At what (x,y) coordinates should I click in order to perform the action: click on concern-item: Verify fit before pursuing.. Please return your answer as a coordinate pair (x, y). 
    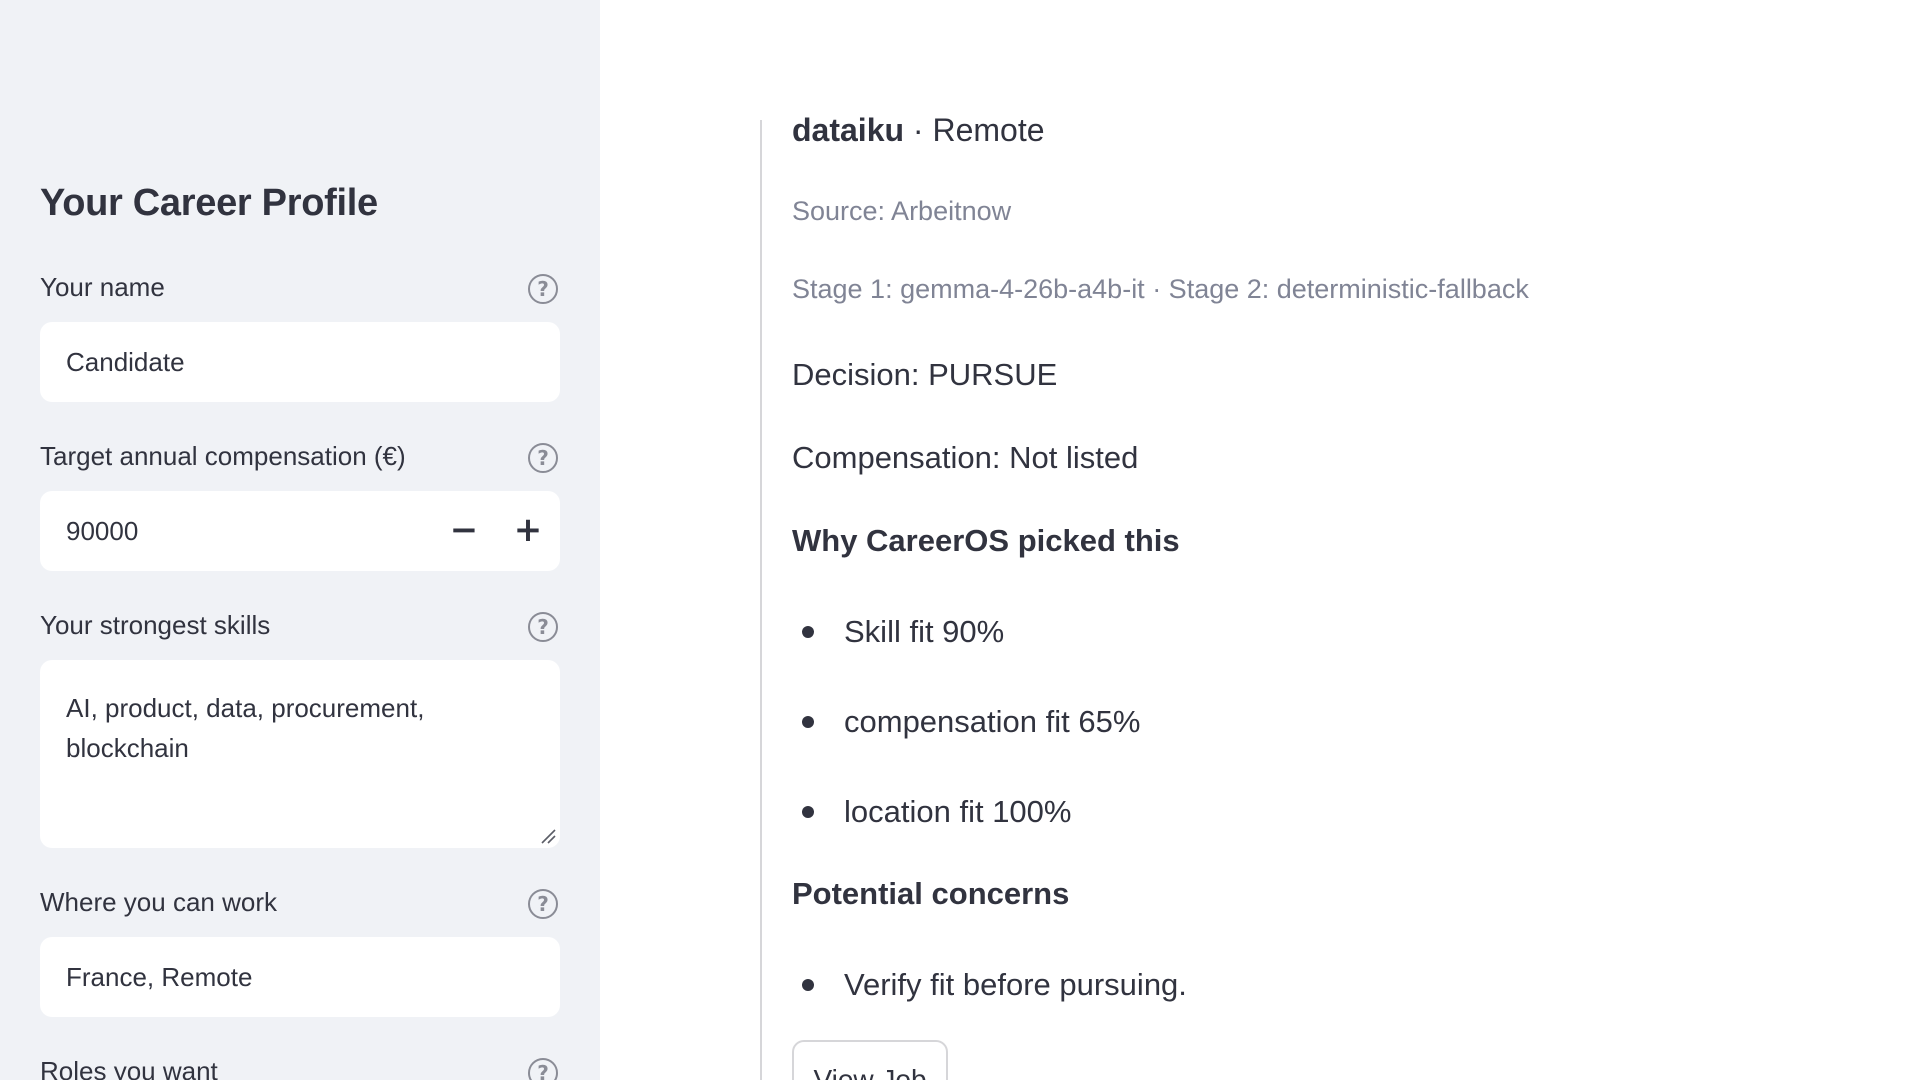
    Looking at the image, I should click on (1015, 984).